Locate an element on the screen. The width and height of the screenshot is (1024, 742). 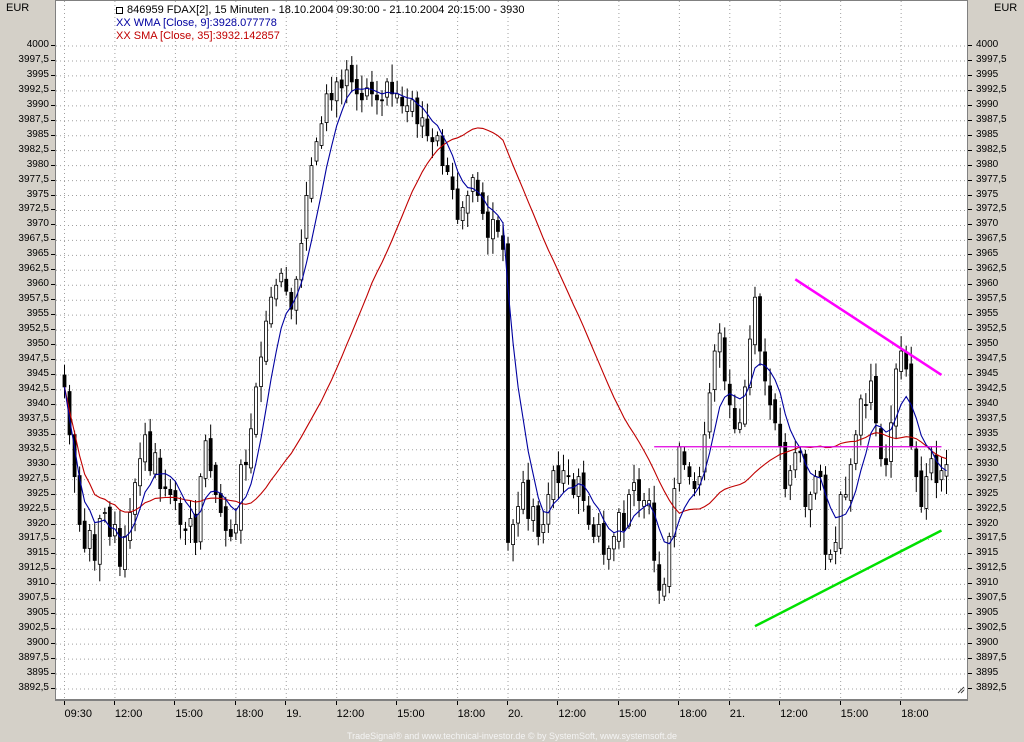
y-tick-label: 3967,5 is located at coordinates (991, 239).